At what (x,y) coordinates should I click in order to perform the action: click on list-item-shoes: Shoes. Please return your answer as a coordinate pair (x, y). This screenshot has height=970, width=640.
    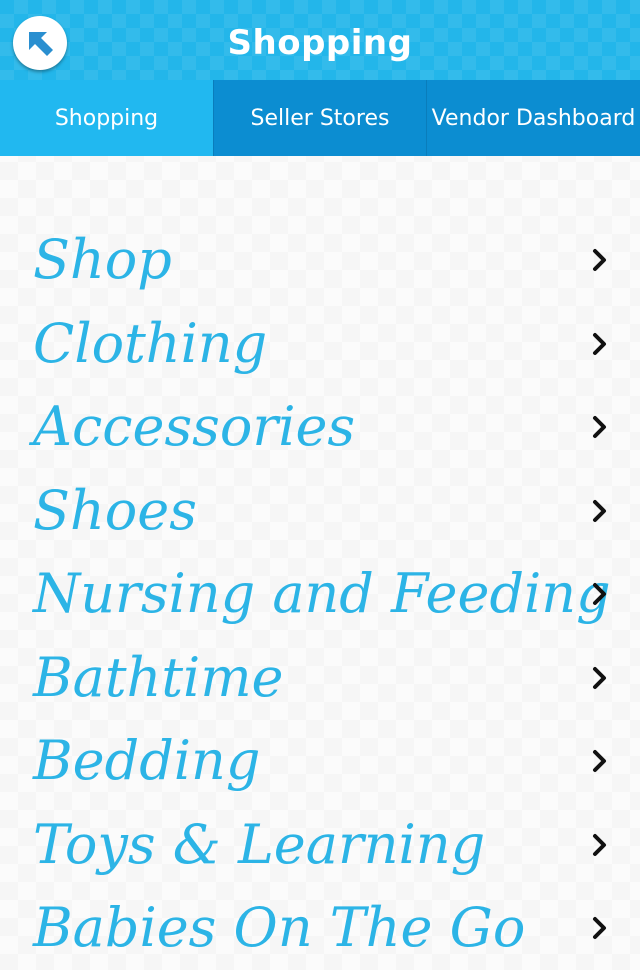
    Looking at the image, I should click on (320, 511).